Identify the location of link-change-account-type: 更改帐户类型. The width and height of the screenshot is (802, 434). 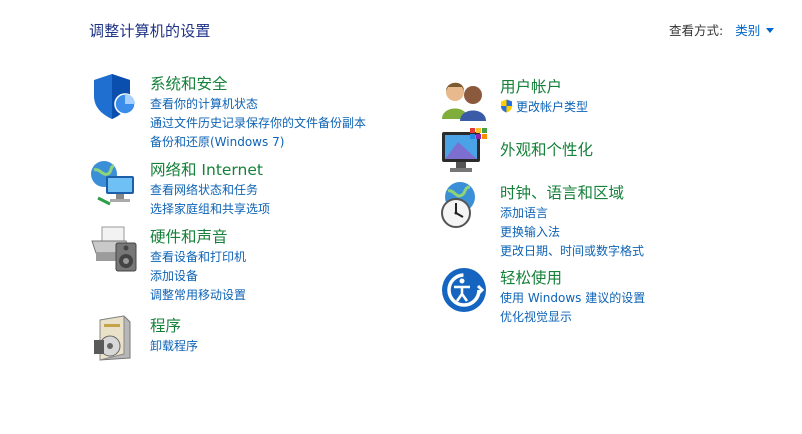
(544, 107).